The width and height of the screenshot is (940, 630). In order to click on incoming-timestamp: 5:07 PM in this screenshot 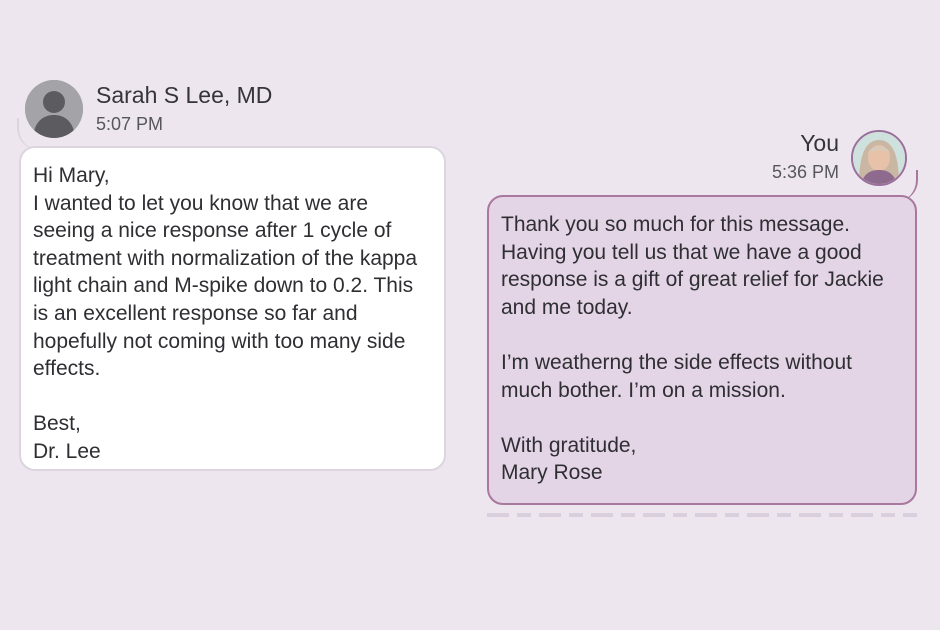, I will do `click(130, 124)`.